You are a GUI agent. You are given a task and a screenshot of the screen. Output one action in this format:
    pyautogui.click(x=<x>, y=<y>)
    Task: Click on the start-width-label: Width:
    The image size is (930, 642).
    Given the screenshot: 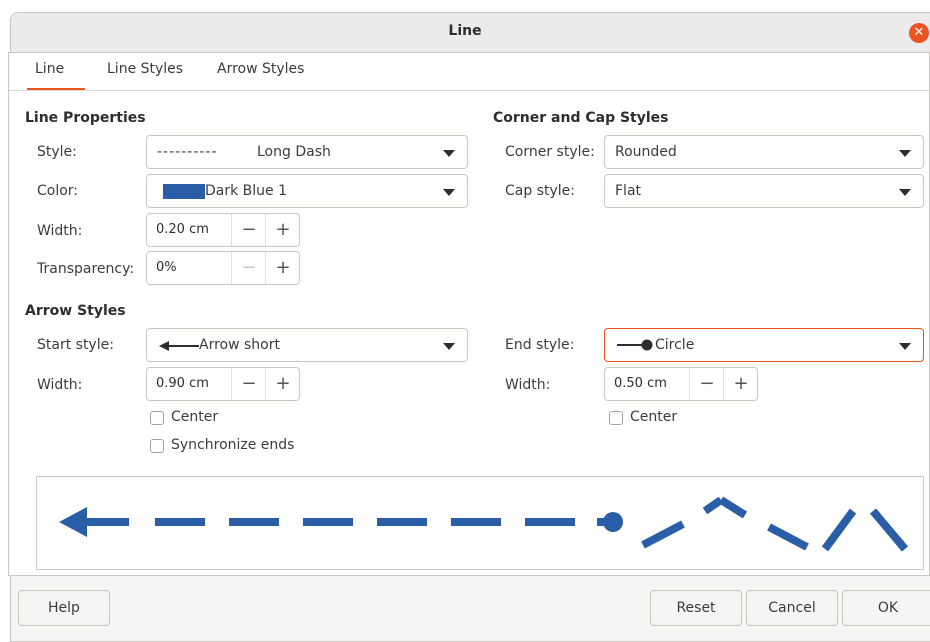 What is the action you would take?
    pyautogui.click(x=60, y=385)
    